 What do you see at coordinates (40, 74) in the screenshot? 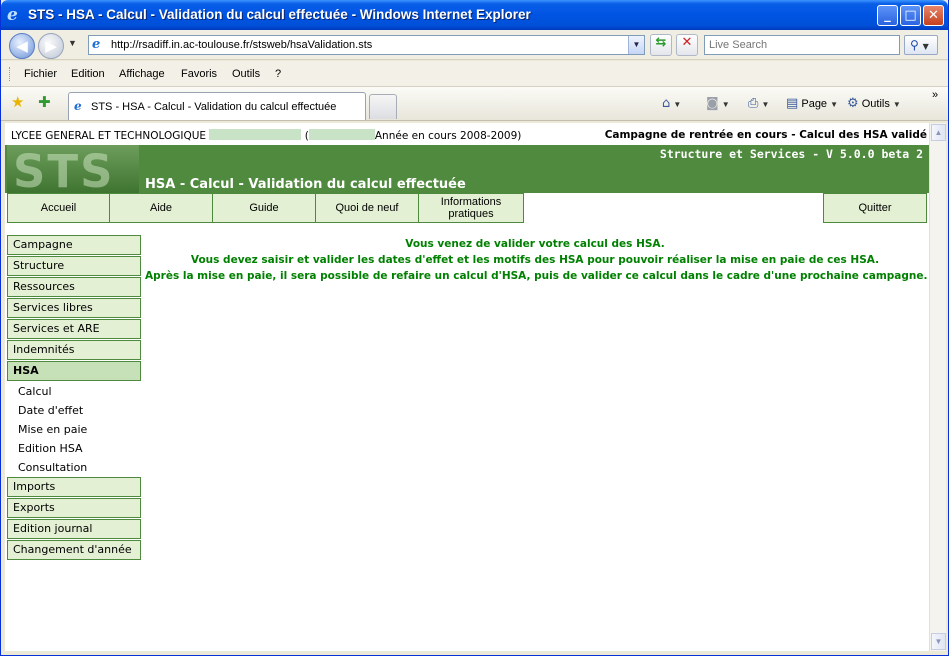
I see `menu-file: Fichier` at bounding box center [40, 74].